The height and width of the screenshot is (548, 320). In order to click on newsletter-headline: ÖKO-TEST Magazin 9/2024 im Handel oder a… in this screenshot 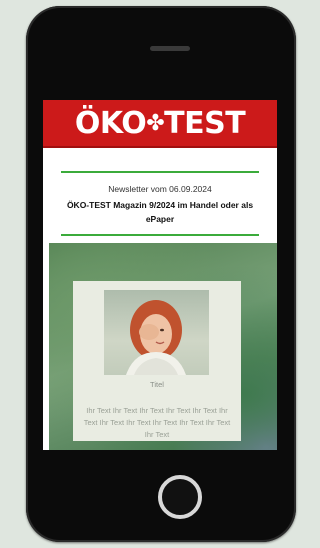, I will do `click(160, 212)`.